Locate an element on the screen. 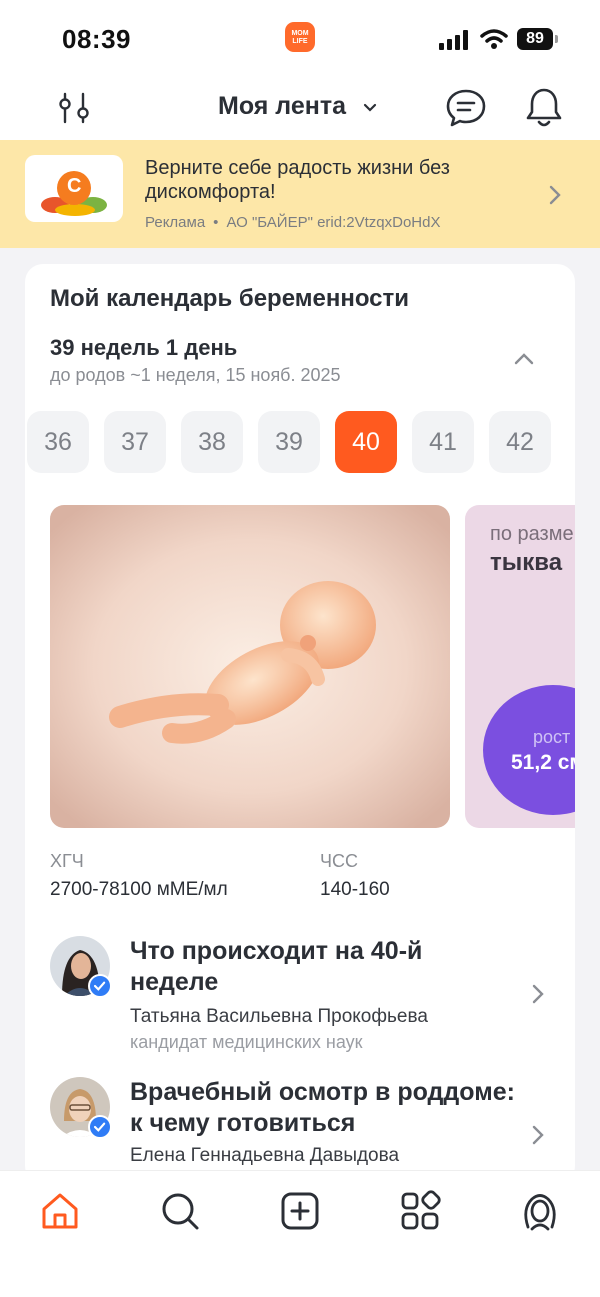 This screenshot has width=600, height=1297. home-icon is located at coordinates (60, 1211).